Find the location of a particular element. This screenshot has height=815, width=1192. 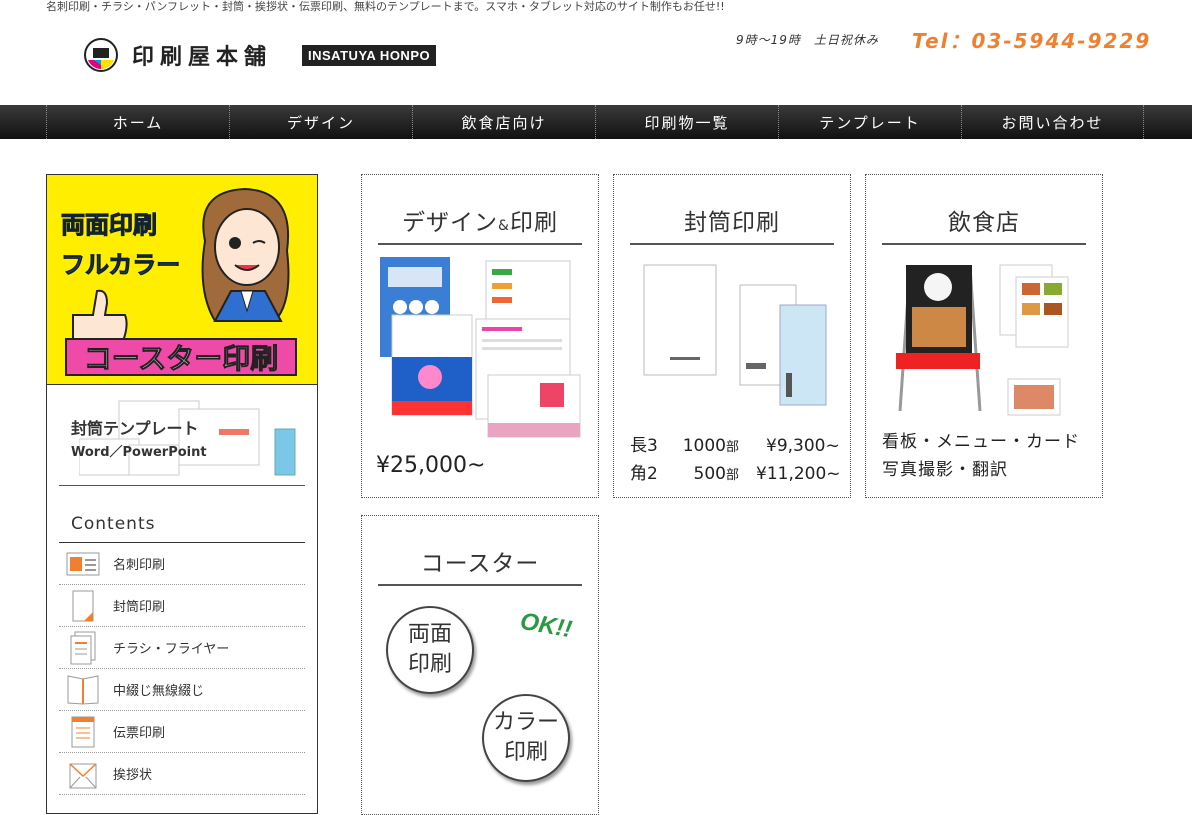

restaurant-line-1: 看板・メニュー・カード is located at coordinates (981, 442).